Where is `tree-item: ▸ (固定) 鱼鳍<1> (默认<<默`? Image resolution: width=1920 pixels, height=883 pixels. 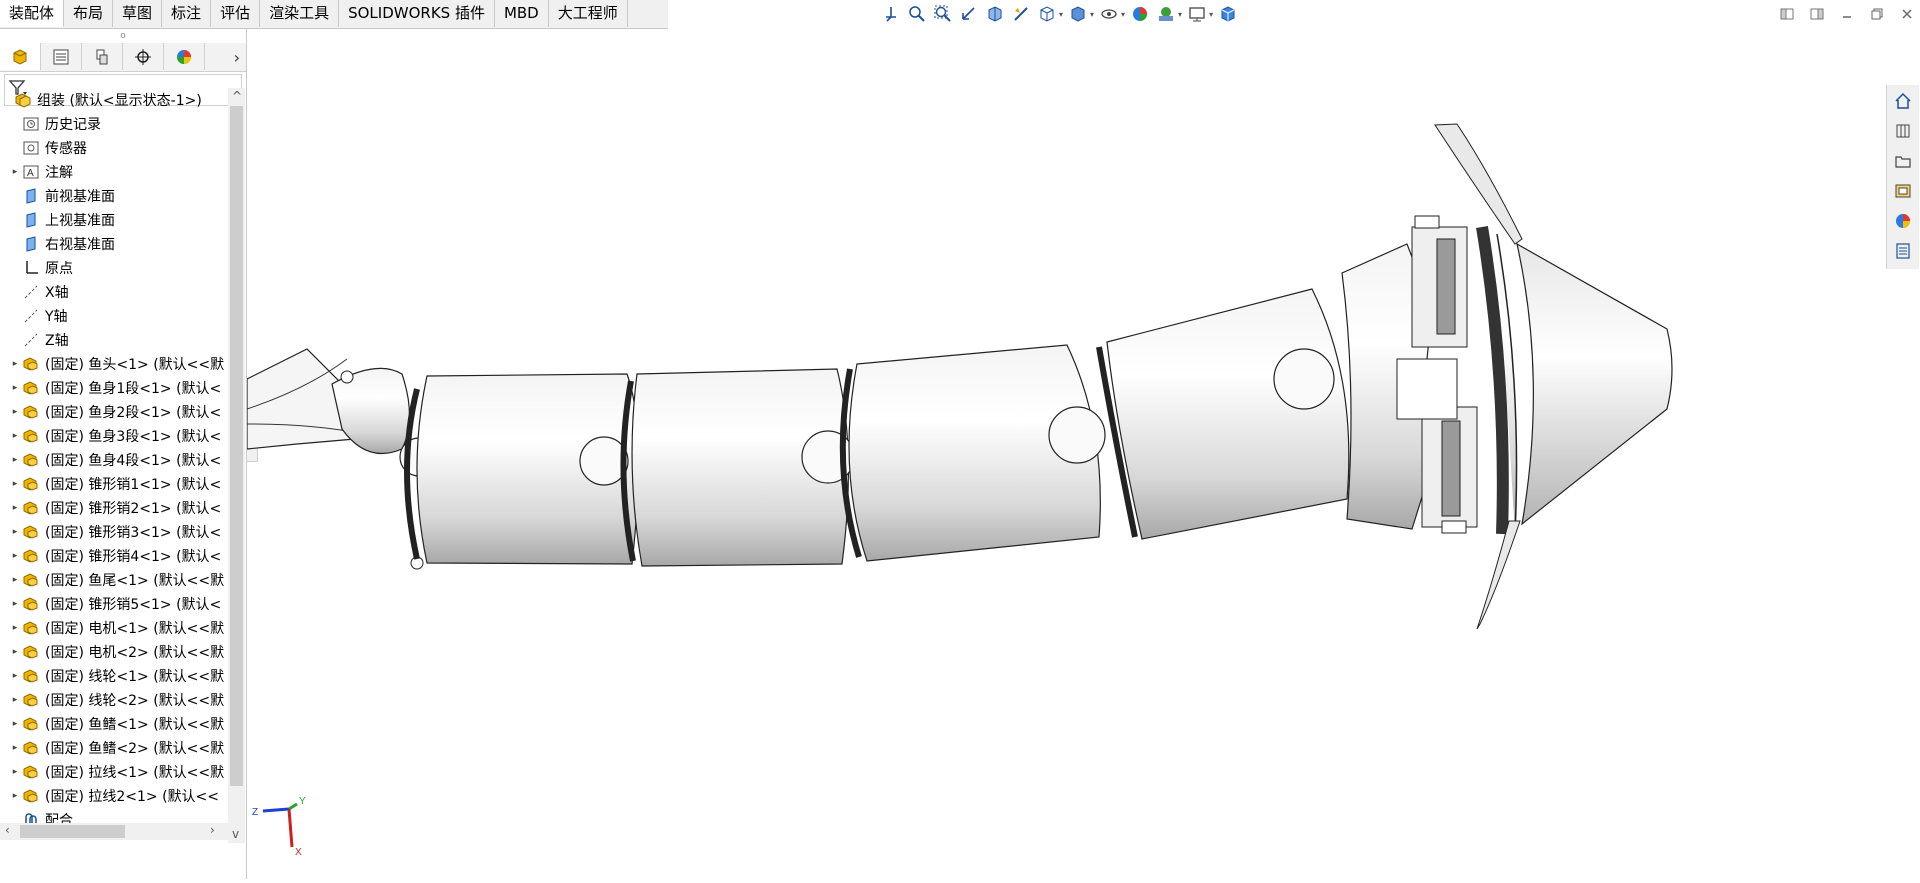 tree-item: ▸ (固定) 鱼鳍<1> (默认<<默 is located at coordinates (113, 724).